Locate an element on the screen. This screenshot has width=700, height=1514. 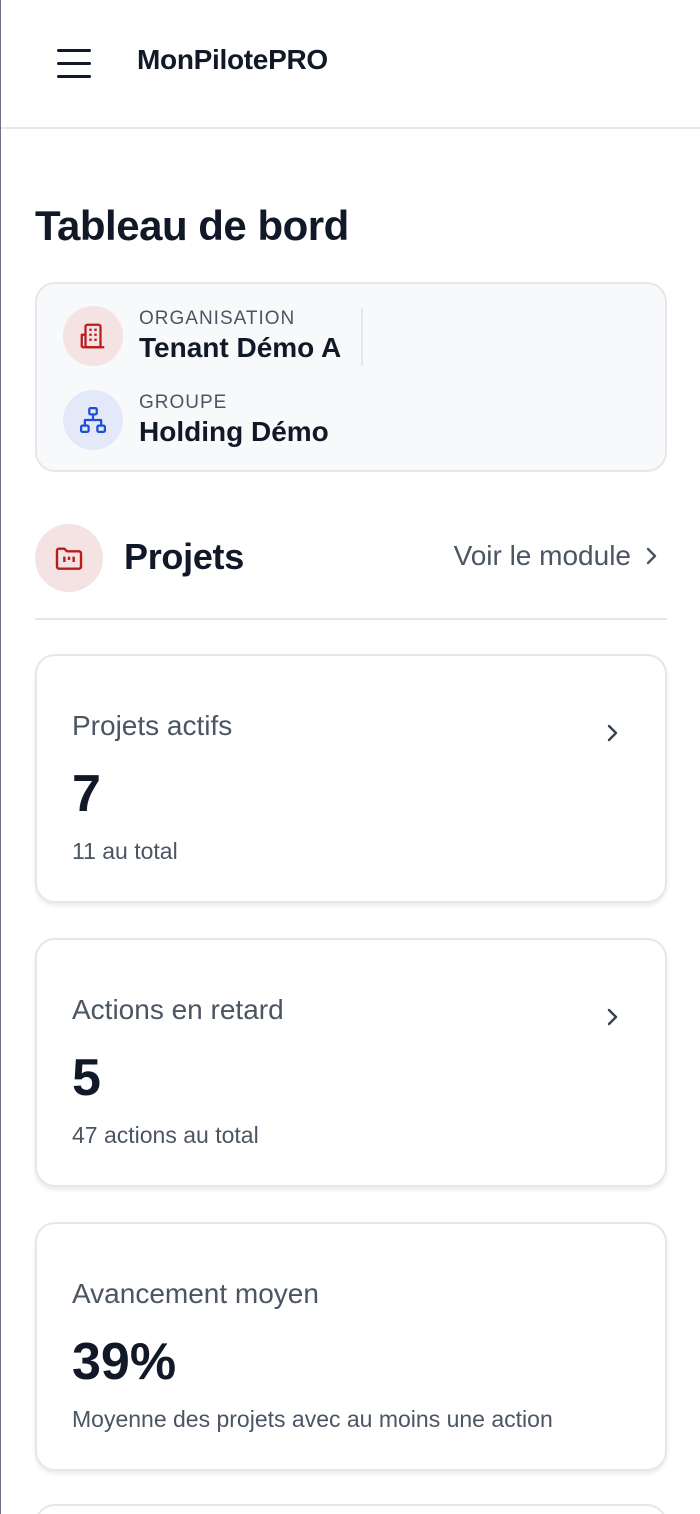
stat-subtext: 11 au total is located at coordinates (125, 851).